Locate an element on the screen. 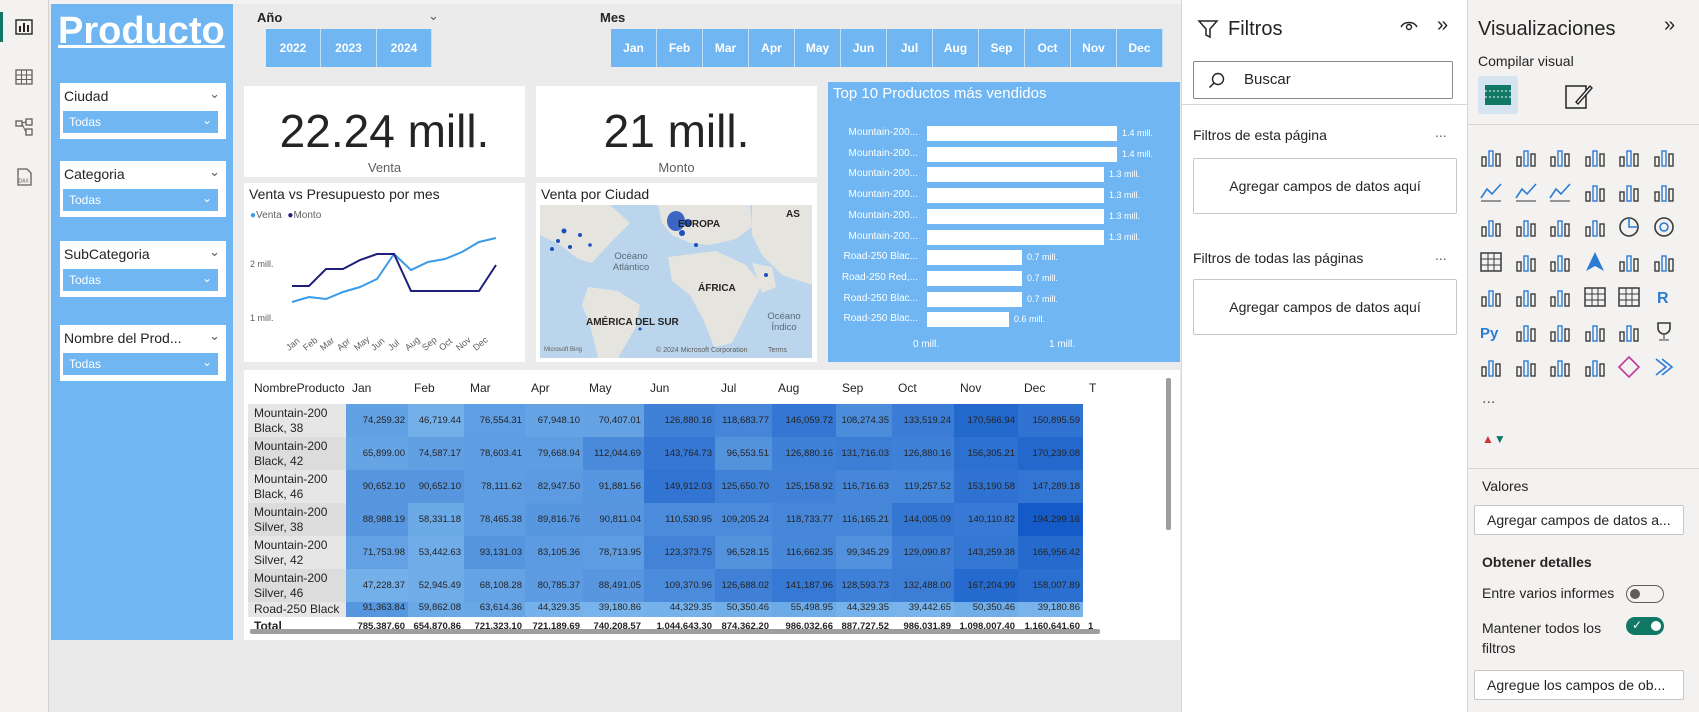  format-visual-icon is located at coordinates (1578, 98).